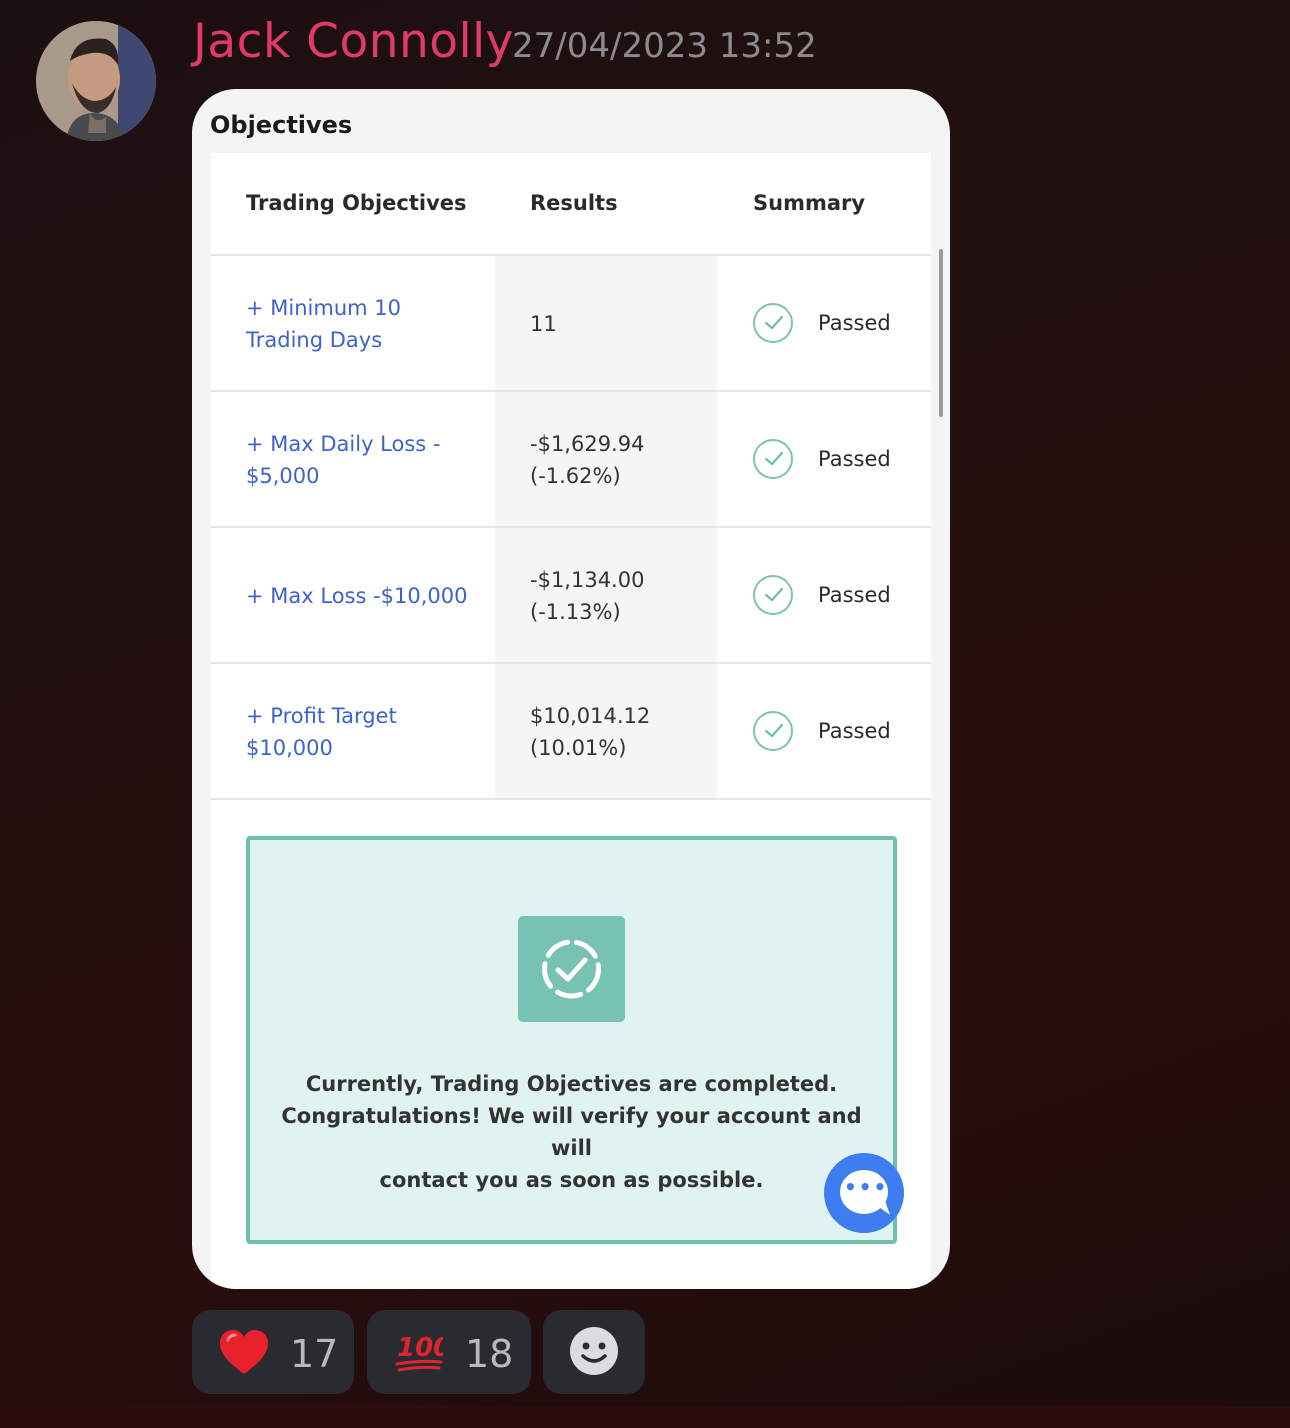 This screenshot has width=1290, height=1428. I want to click on objective-line: $5,000, so click(283, 476).